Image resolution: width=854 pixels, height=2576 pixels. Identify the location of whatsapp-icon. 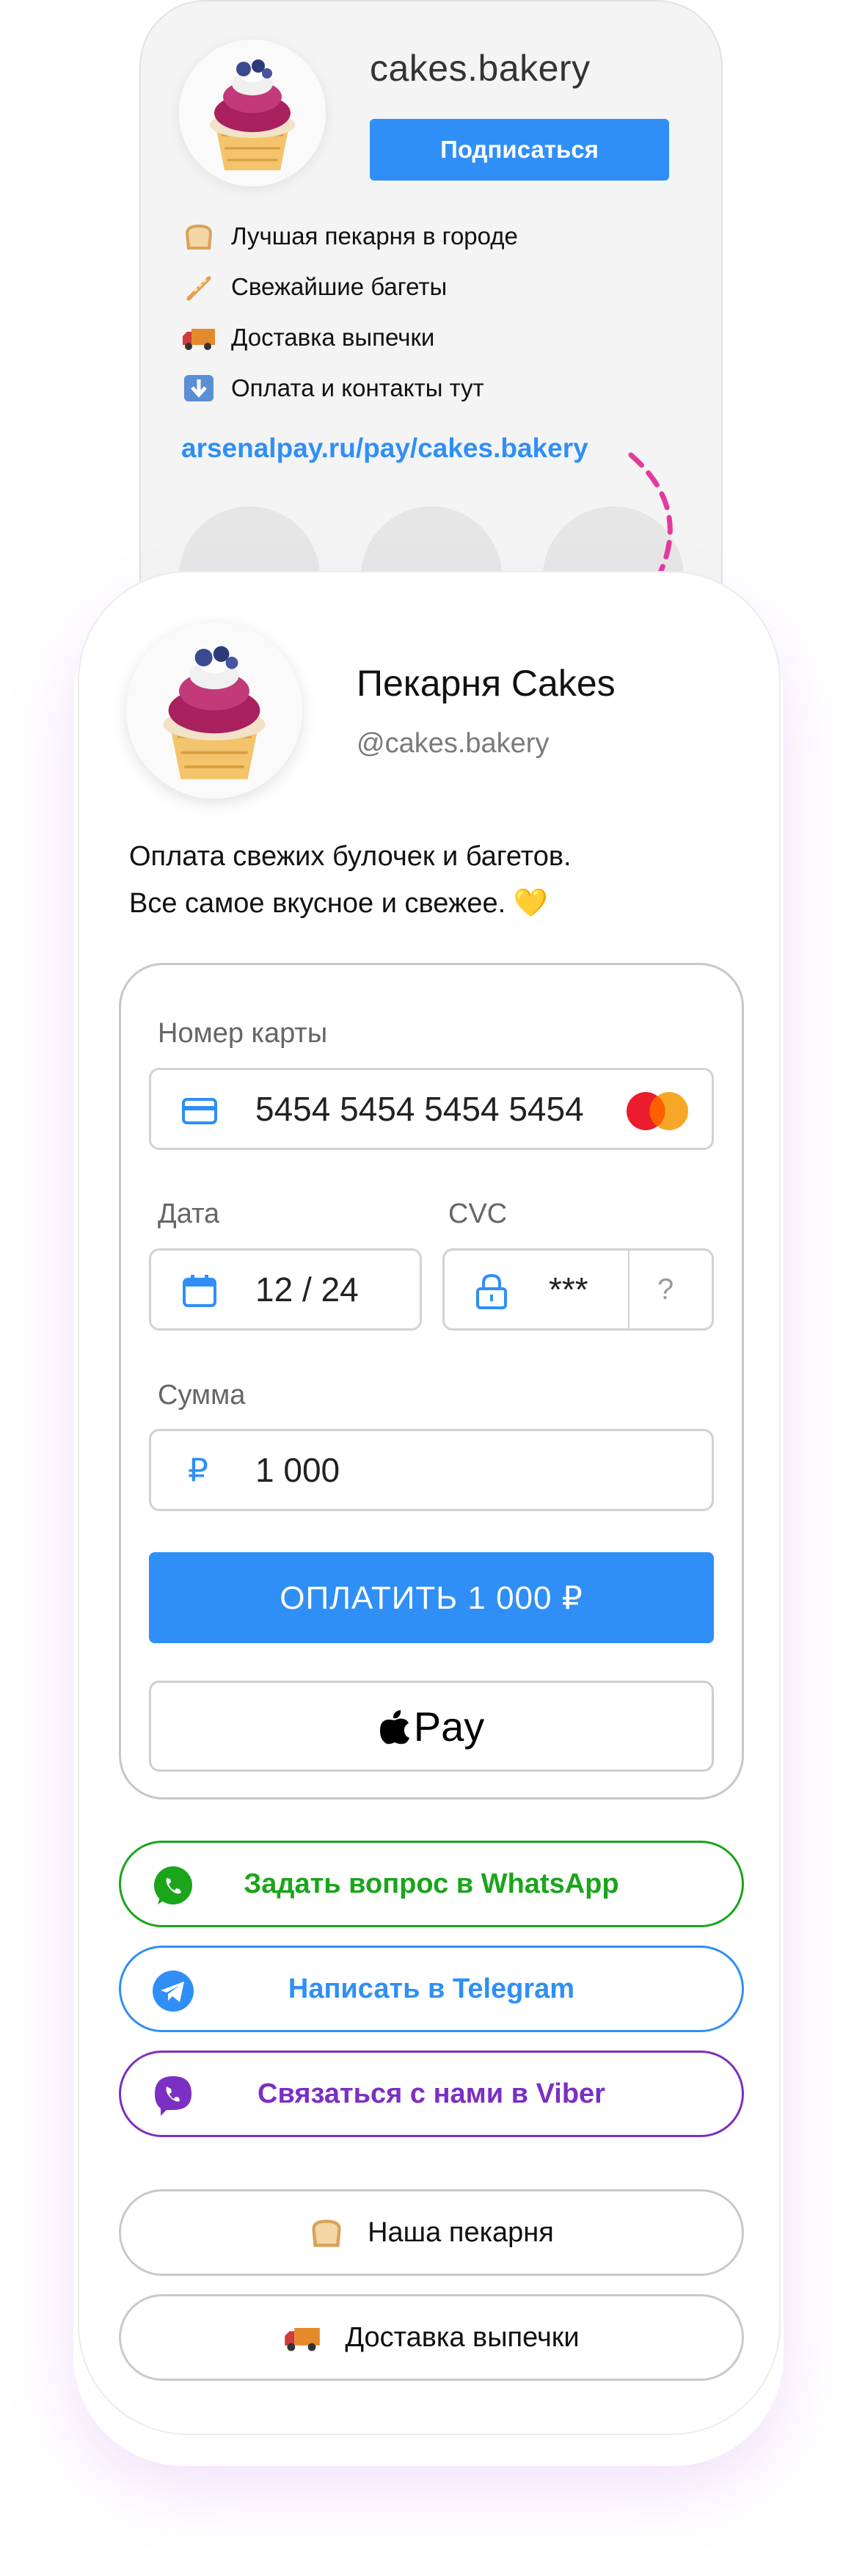
(173, 1885).